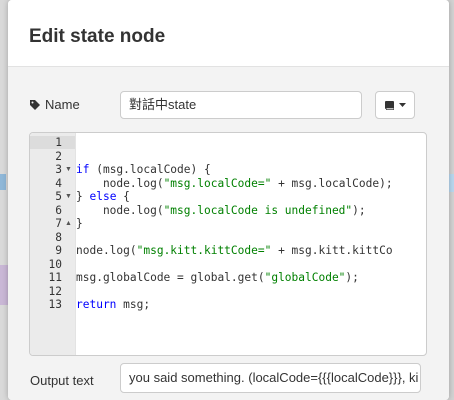  What do you see at coordinates (58, 250) in the screenshot?
I see `line-number: 9` at bounding box center [58, 250].